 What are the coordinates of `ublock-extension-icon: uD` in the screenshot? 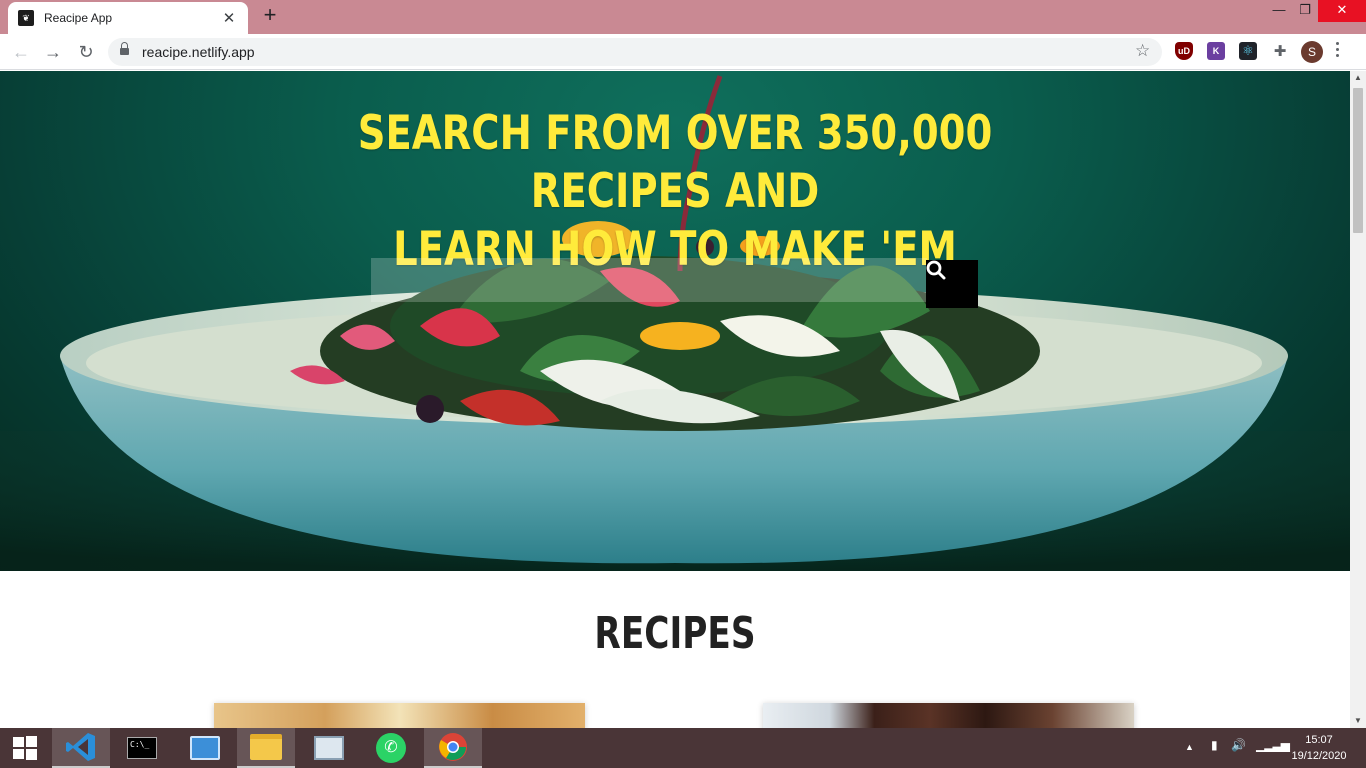 It's located at (1184, 51).